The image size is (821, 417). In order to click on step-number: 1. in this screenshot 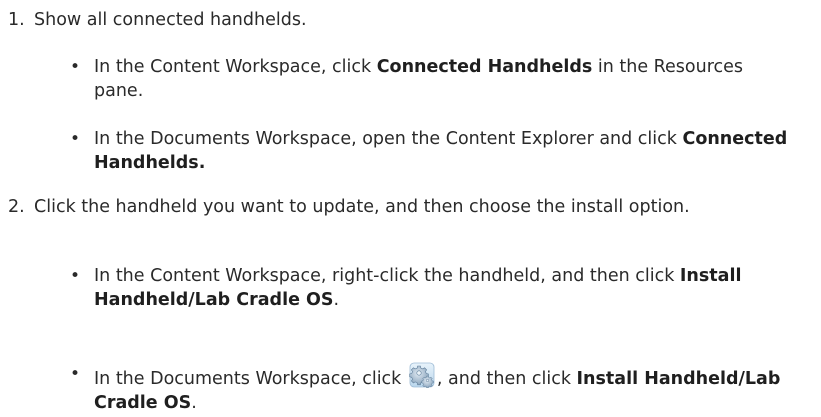, I will do `click(16, 20)`.